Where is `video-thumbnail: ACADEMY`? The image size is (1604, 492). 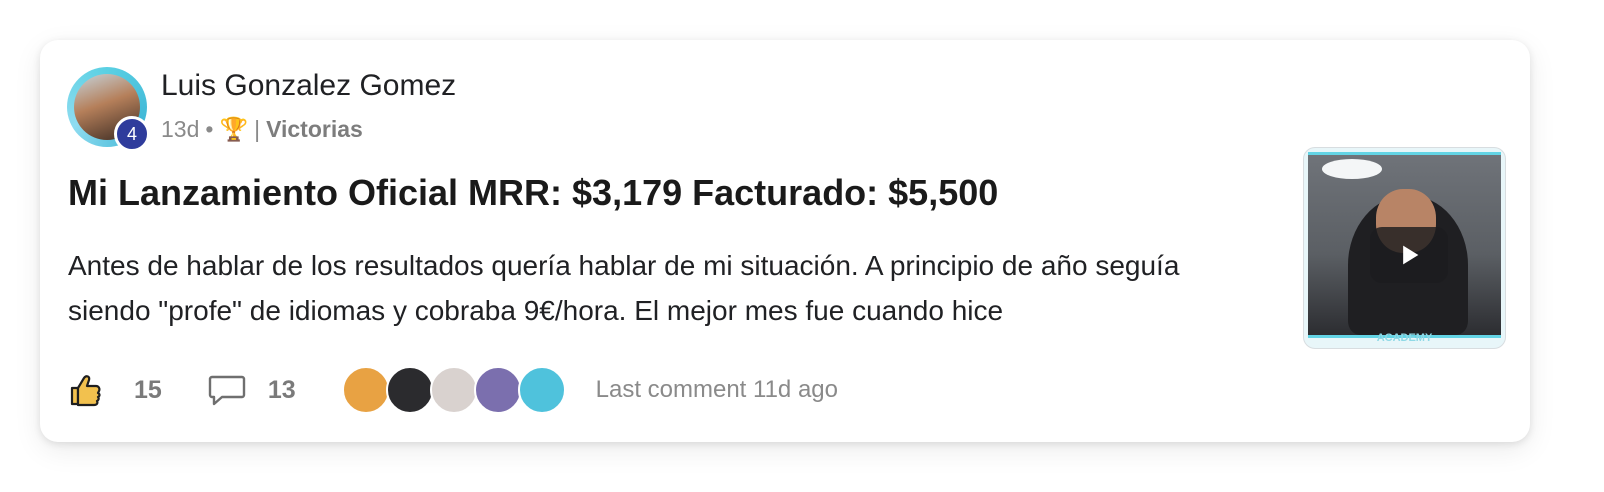 video-thumbnail: ACADEMY is located at coordinates (1404, 248).